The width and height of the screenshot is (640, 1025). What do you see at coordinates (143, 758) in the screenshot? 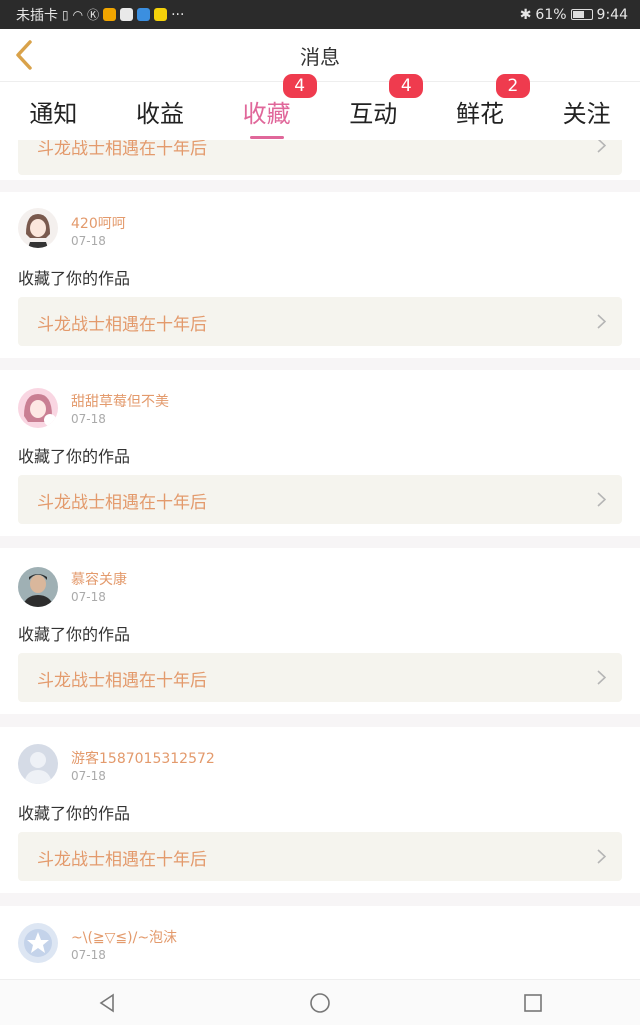
I see `username: 游客1587015312572` at bounding box center [143, 758].